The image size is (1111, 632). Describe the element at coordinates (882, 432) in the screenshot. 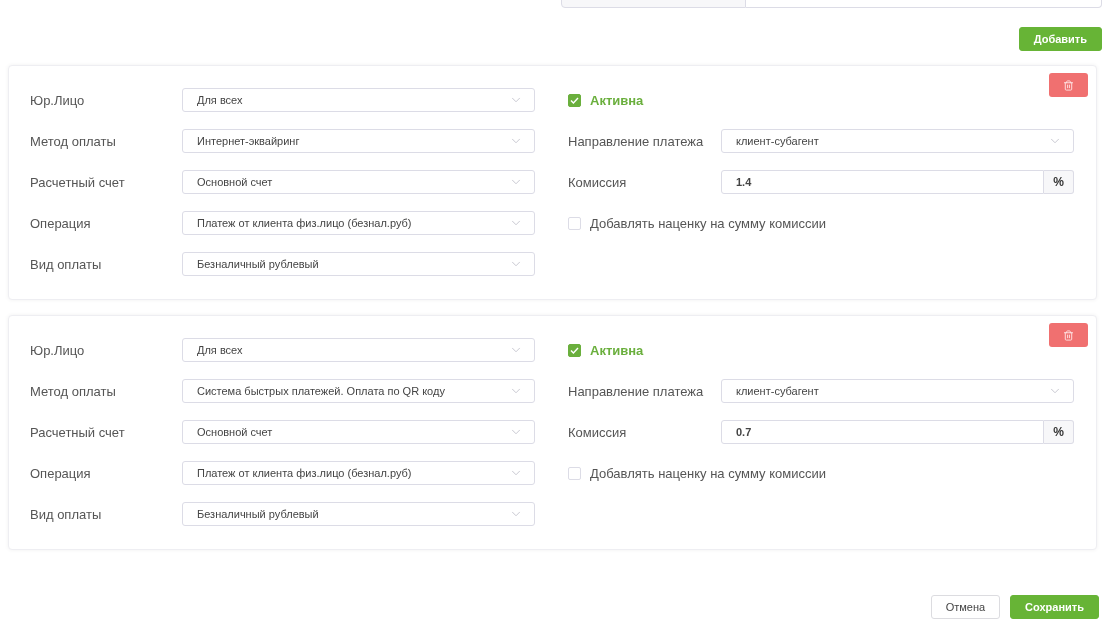

I see `input-field: 0.7` at that location.